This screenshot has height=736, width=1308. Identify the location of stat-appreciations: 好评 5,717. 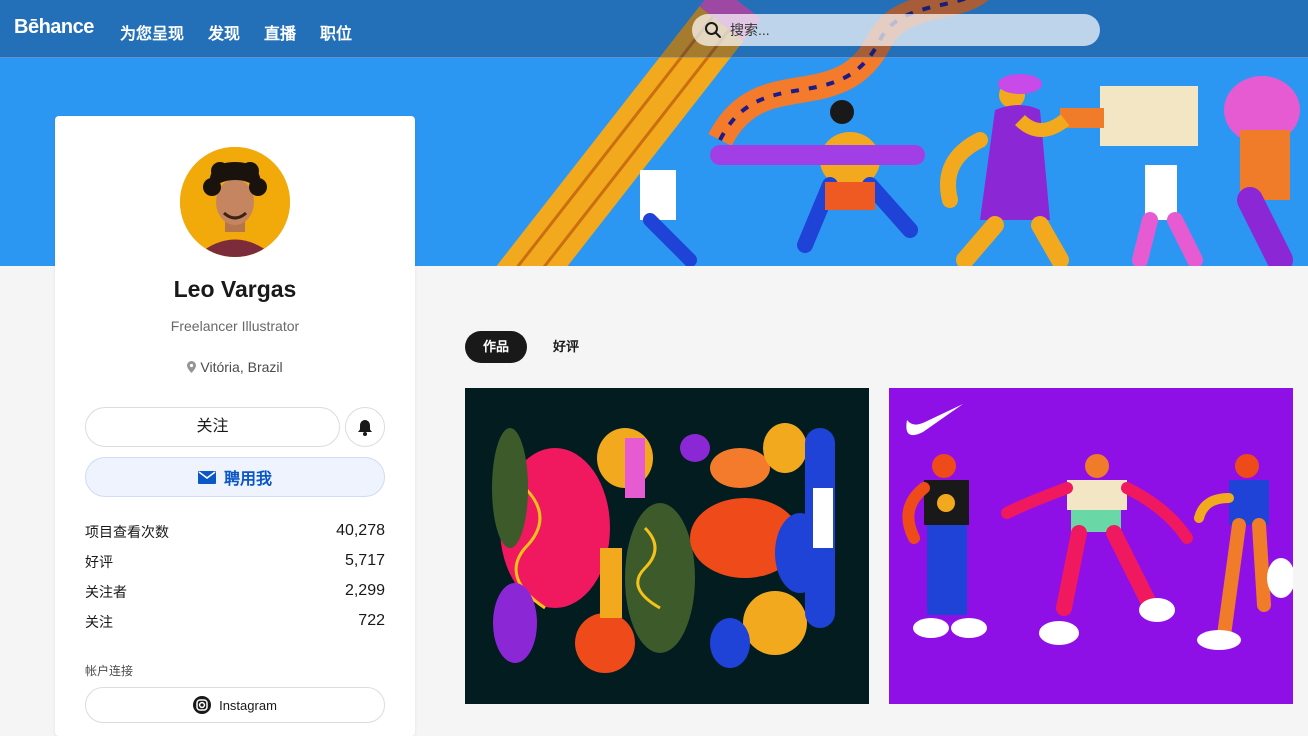
(235, 567).